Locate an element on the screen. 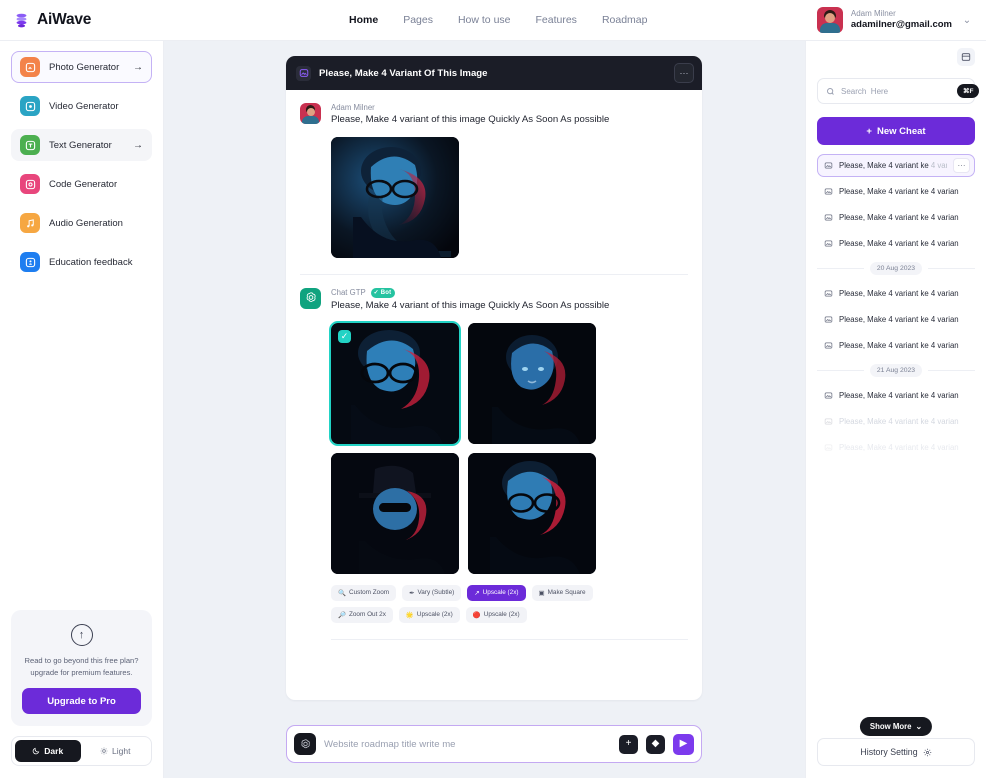 This screenshot has height=778, width=986. chip-vary-subtle: ✒ Vary (Subtle) is located at coordinates (432, 592).